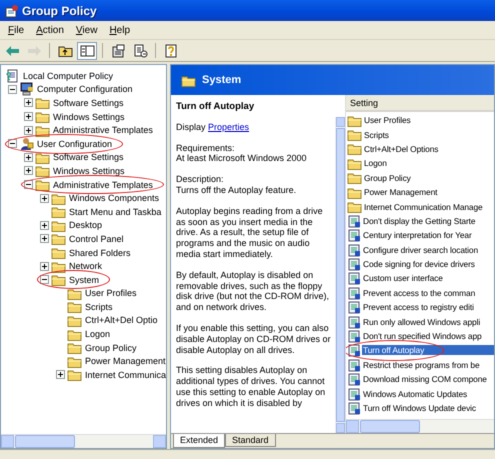 The image size is (495, 459). What do you see at coordinates (111, 347) in the screenshot?
I see `tree-item: Group Policy` at bounding box center [111, 347].